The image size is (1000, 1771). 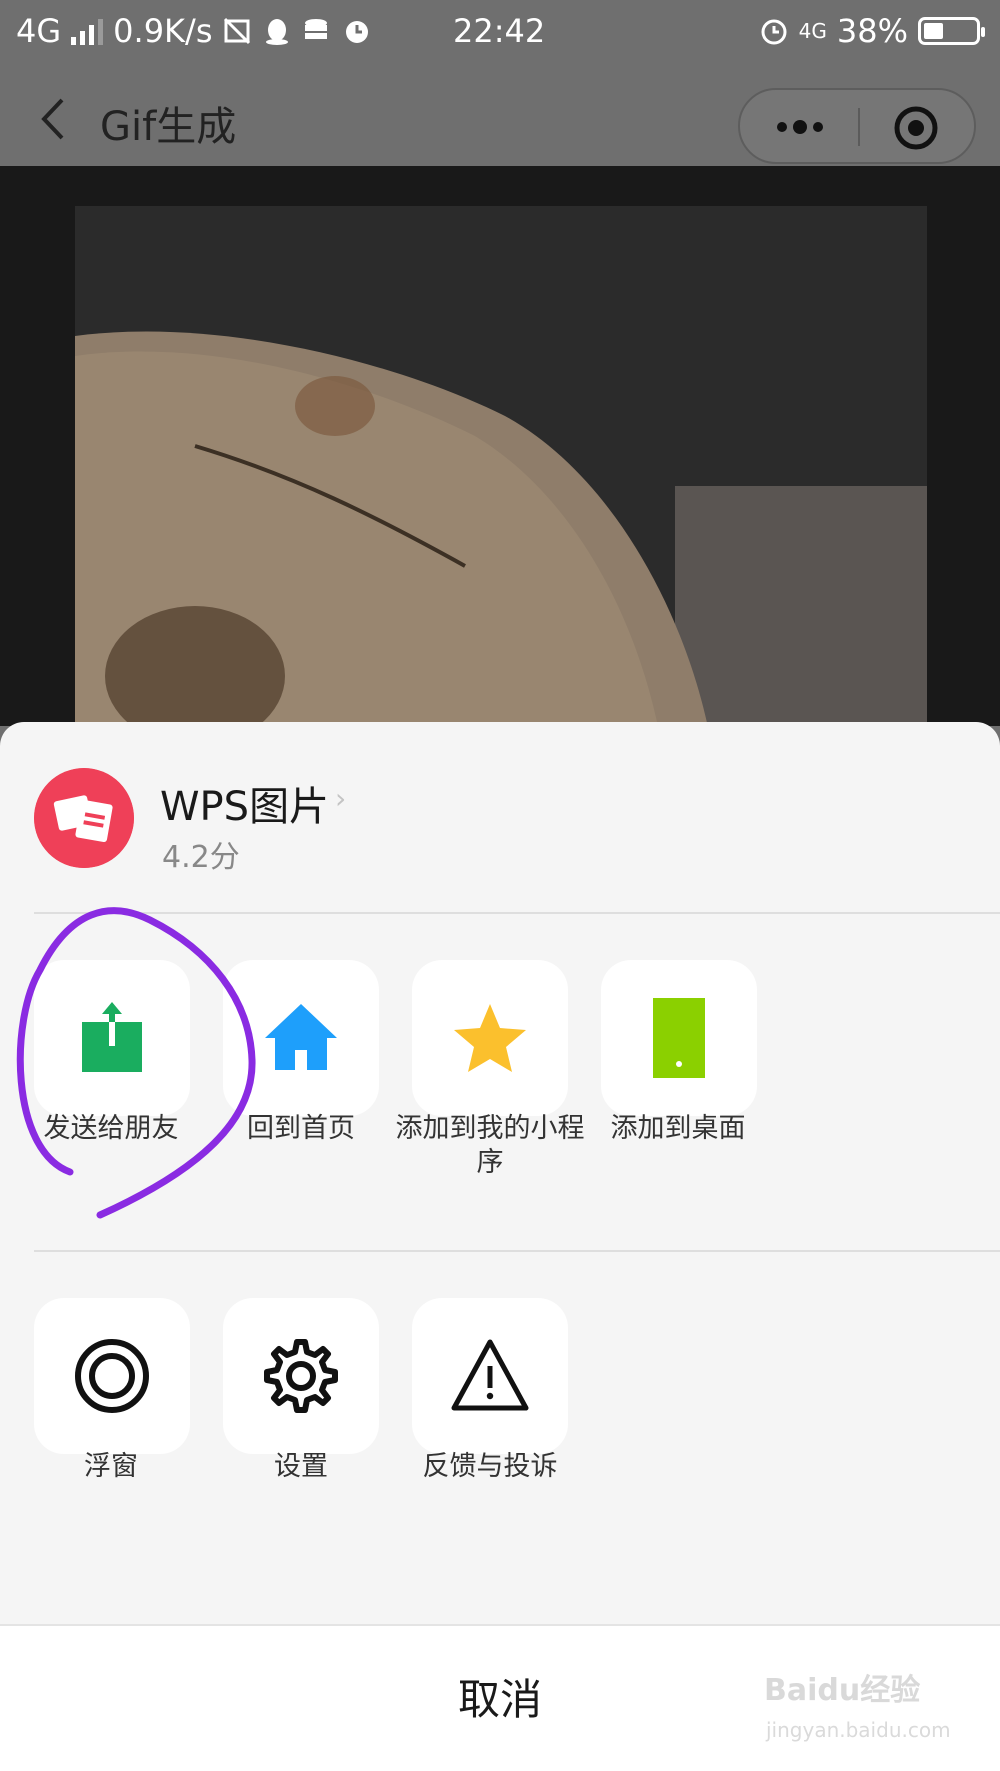 What do you see at coordinates (916, 128) in the screenshot?
I see `close-mini-program-icon` at bounding box center [916, 128].